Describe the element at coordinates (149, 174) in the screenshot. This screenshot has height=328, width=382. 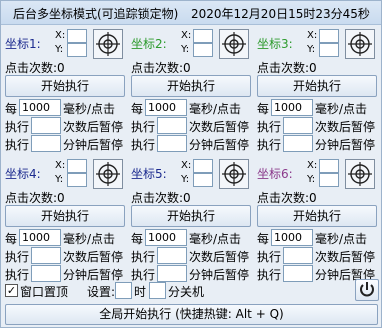
I see `coord-label: 坐标5:` at that location.